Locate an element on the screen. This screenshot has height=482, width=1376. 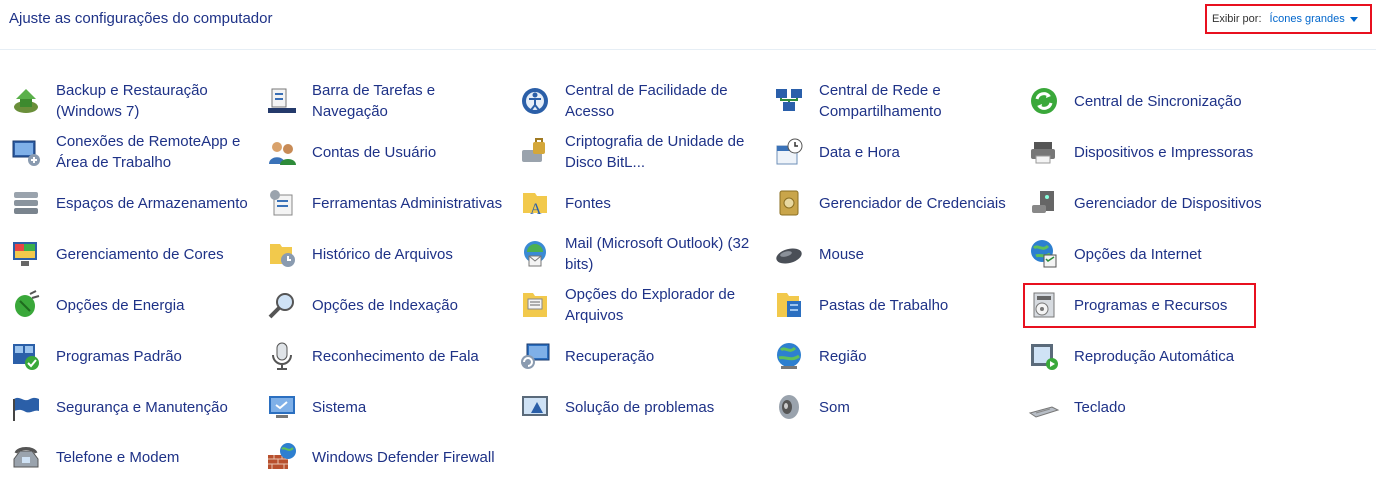
devices-printers-icon is located at coordinates (1043, 153).